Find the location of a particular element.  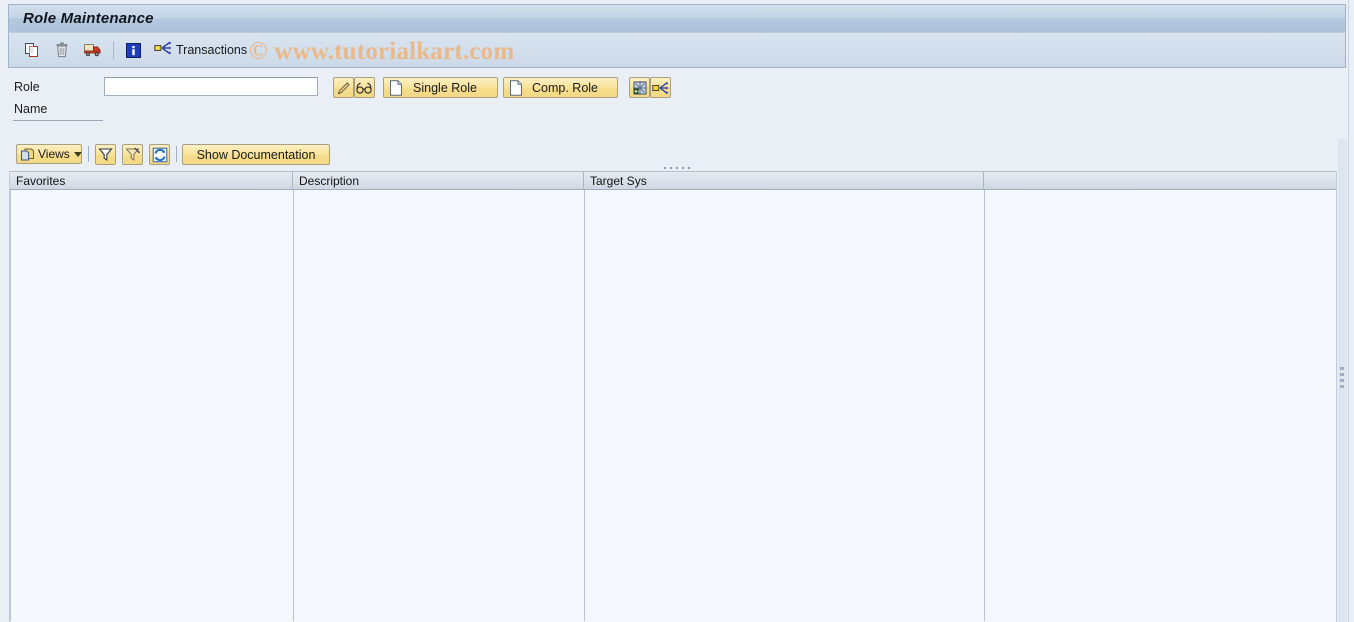

column-header-favorites: Favorites is located at coordinates (151, 180).